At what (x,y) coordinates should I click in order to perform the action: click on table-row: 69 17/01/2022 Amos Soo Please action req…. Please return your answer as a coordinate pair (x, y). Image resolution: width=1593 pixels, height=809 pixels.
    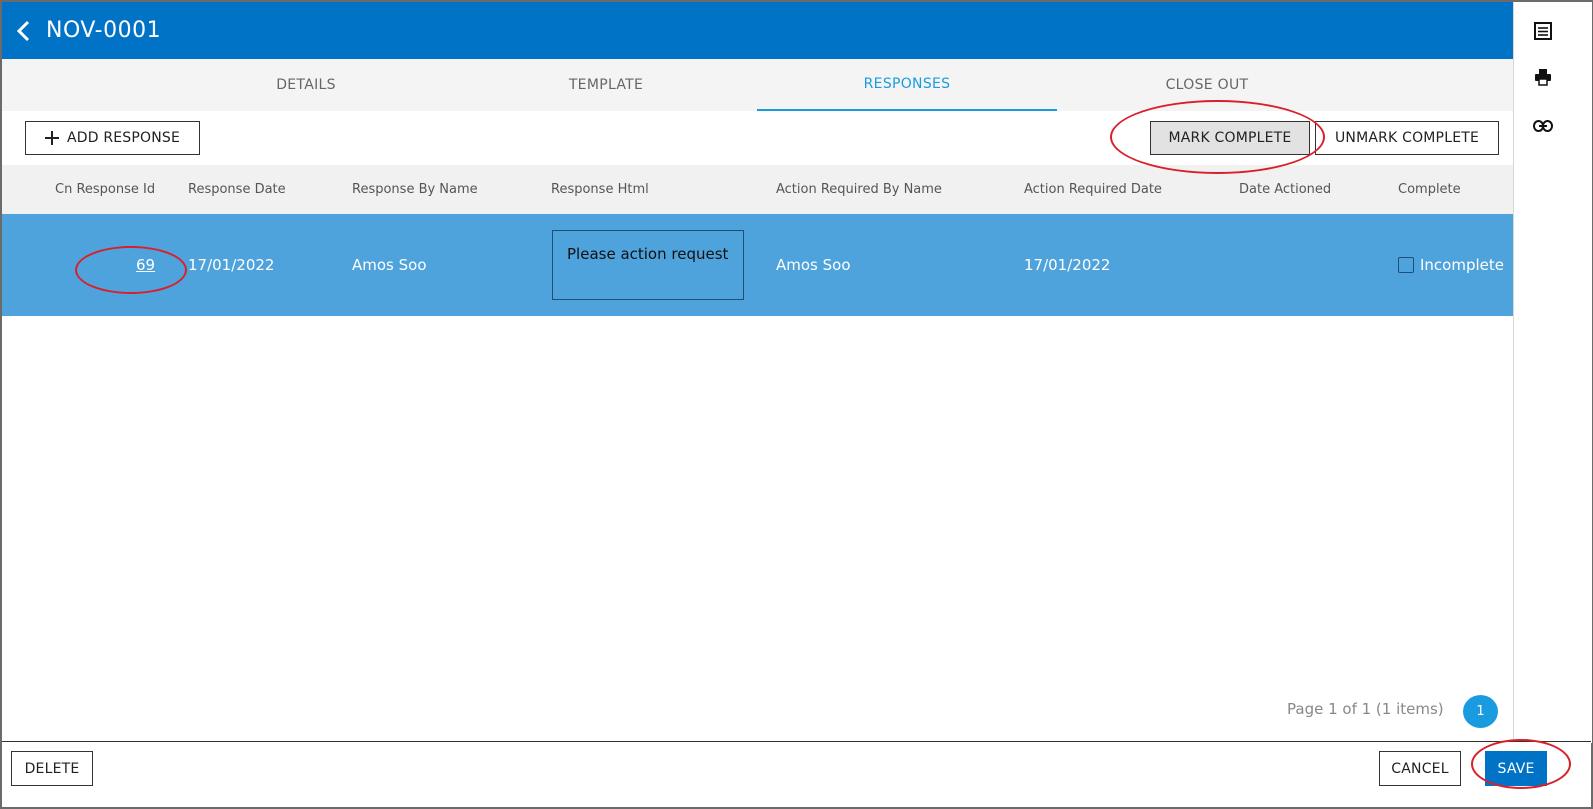
    Looking at the image, I should click on (757, 265).